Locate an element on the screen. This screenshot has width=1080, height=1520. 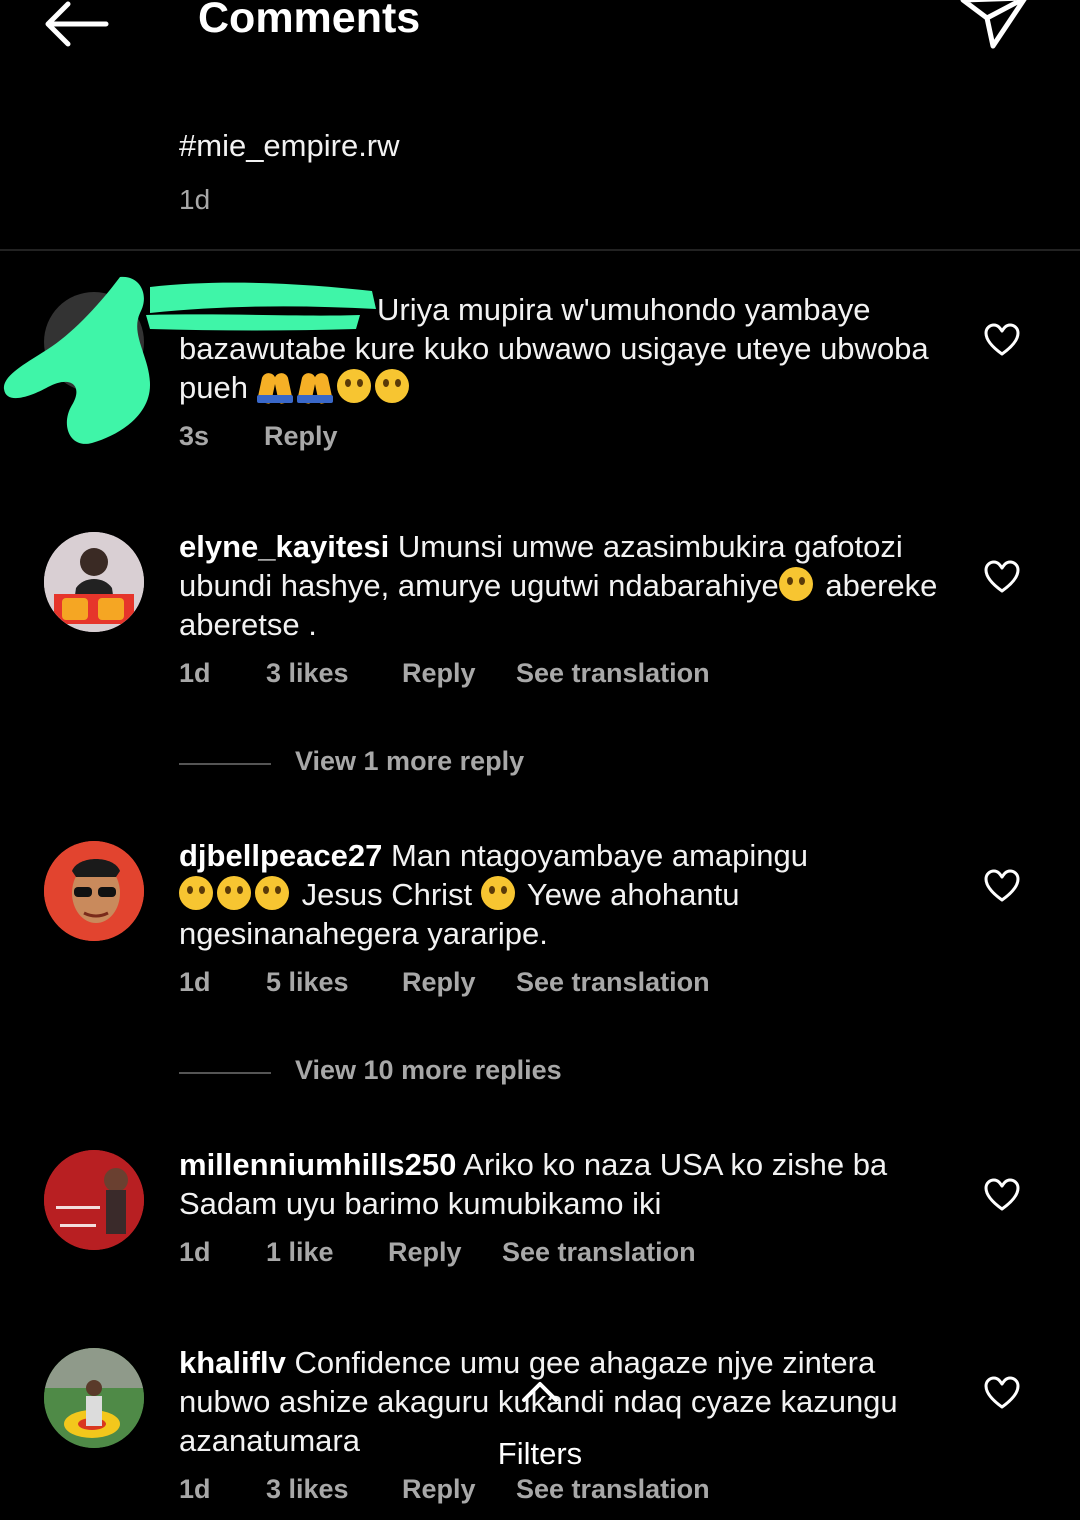
post-caption: #mie_empire.rw is located at coordinates (289, 145).